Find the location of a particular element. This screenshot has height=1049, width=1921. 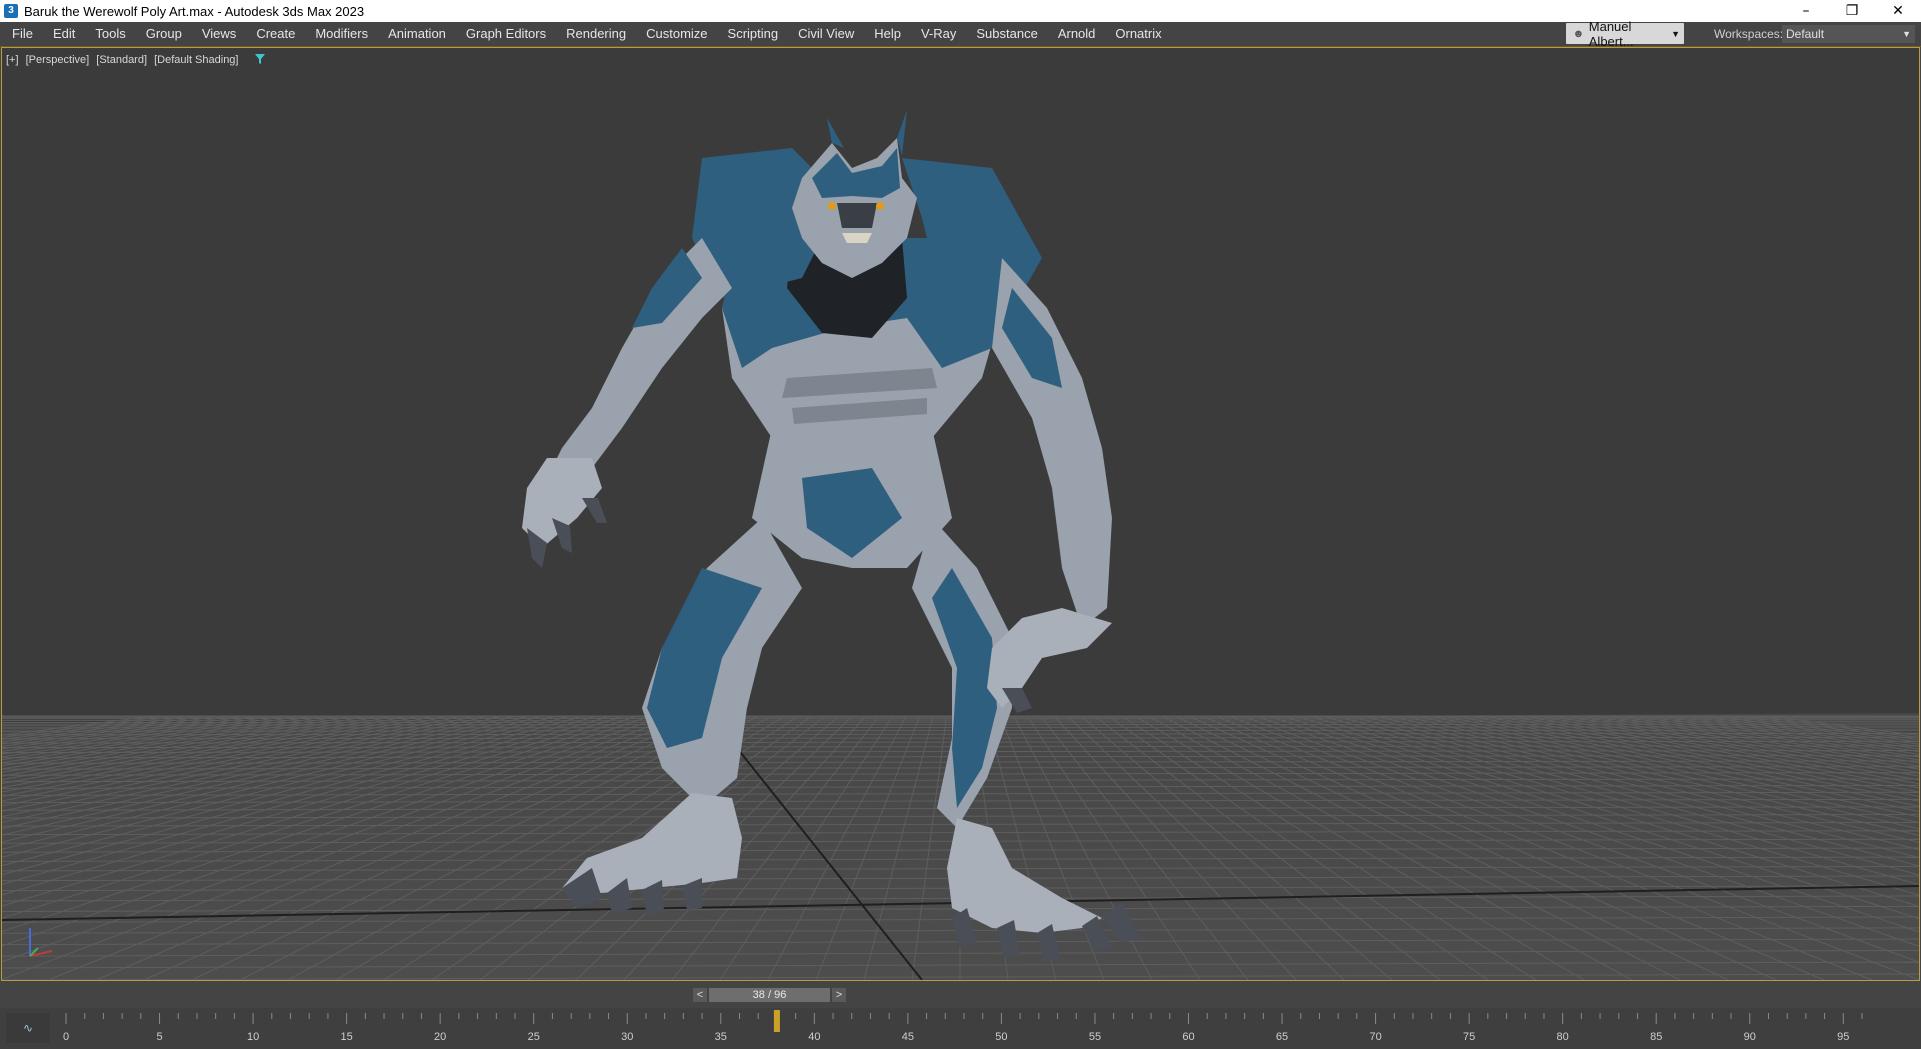

filter-icon is located at coordinates (260, 59).